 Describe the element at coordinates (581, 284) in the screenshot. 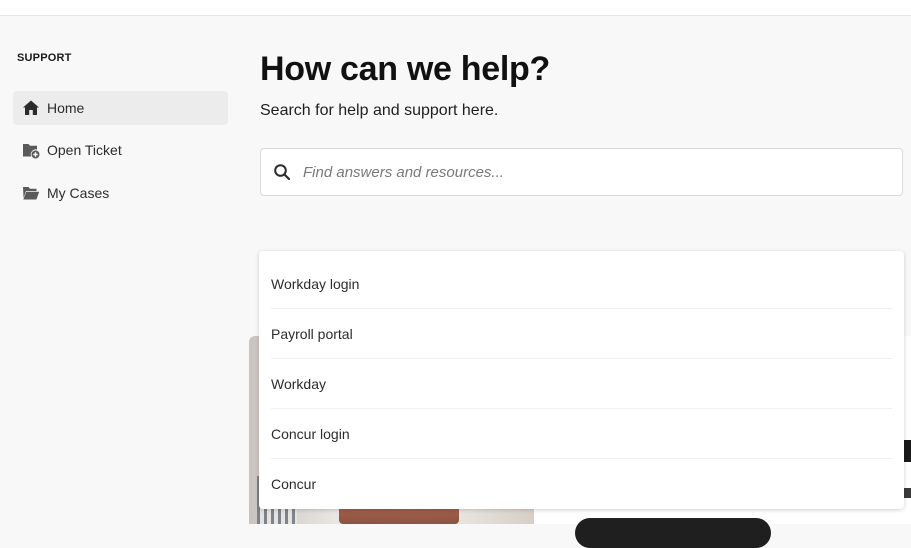

I see `suggestion-item: Workday login` at that location.